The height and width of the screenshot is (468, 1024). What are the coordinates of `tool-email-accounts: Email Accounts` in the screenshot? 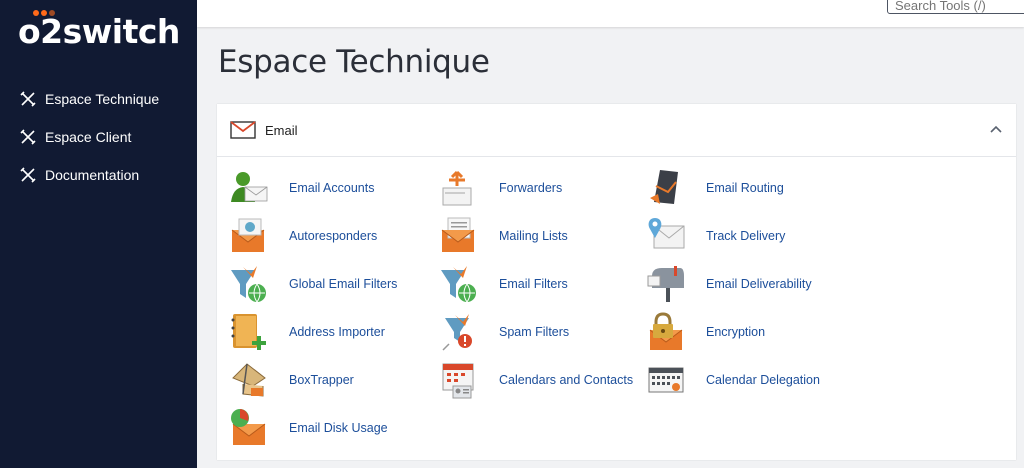 It's located at (301, 188).